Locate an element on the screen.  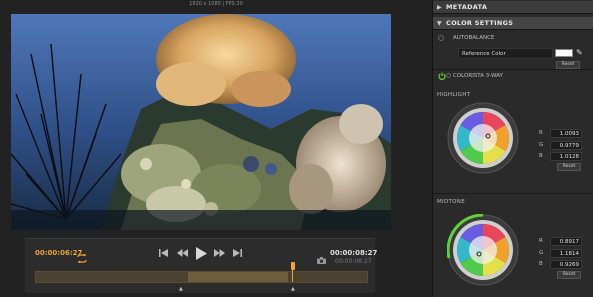
out-timecode: 00:00:08:27 is located at coordinates (354, 253).